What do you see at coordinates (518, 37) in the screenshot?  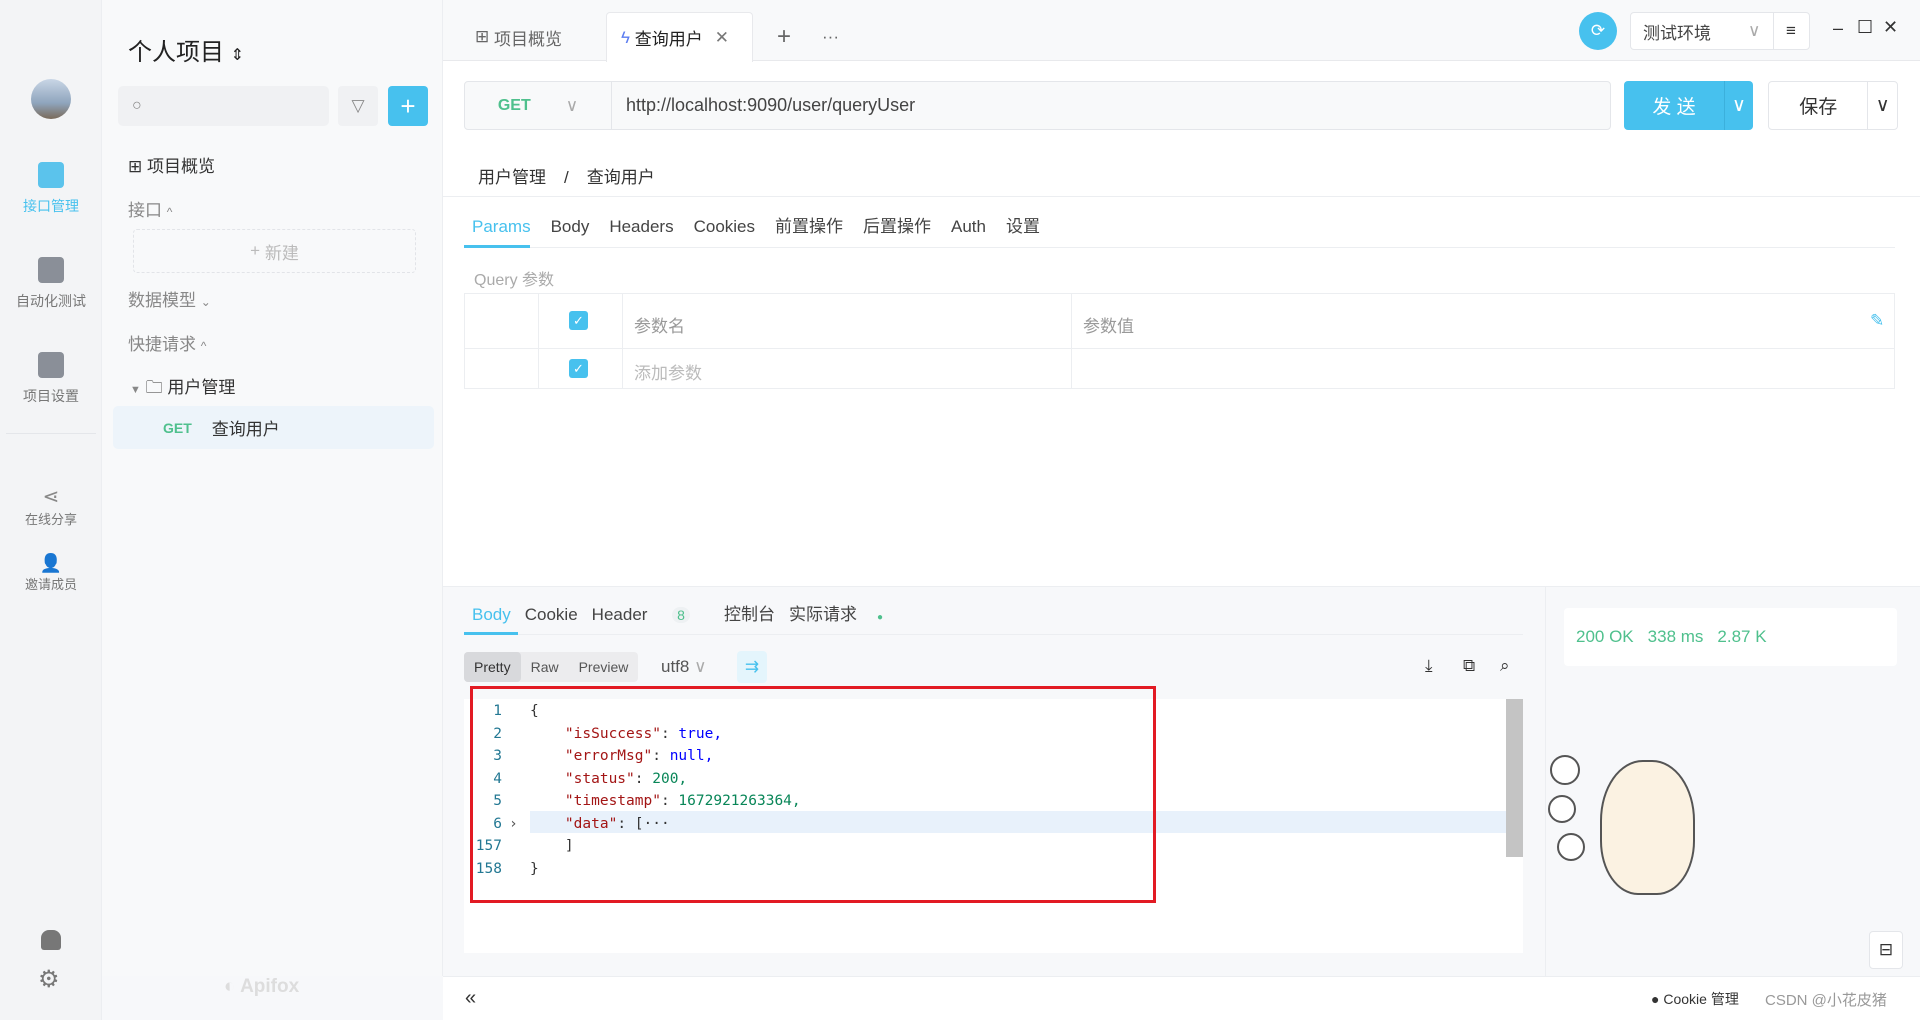 I see `tab-overview: ⊞ 项目概览` at bounding box center [518, 37].